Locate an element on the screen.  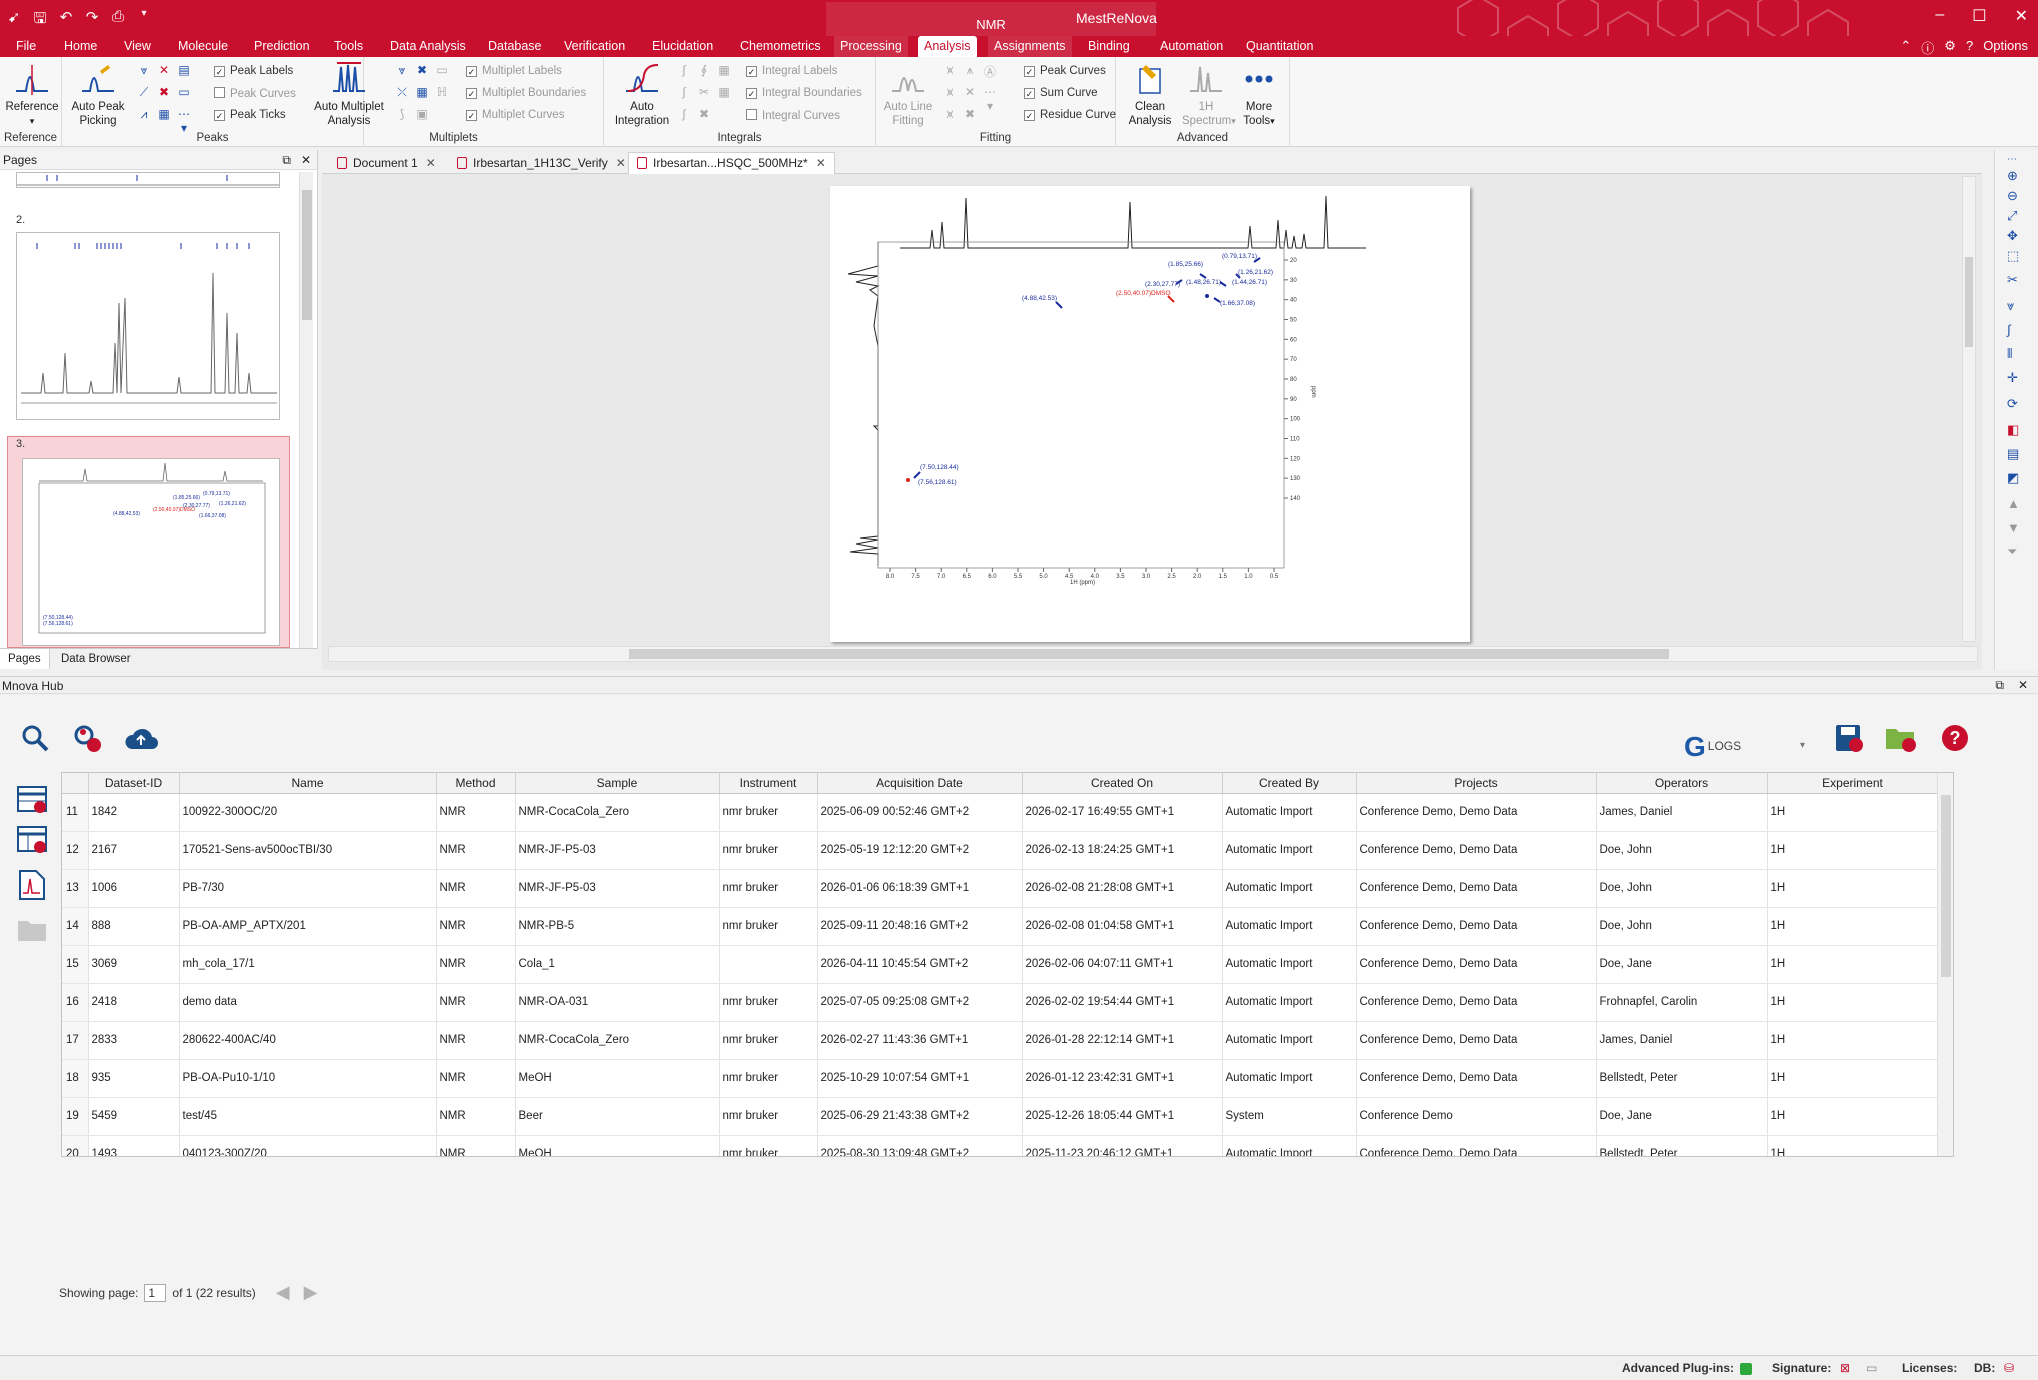
column-header-method: Method is located at coordinates (476, 783).